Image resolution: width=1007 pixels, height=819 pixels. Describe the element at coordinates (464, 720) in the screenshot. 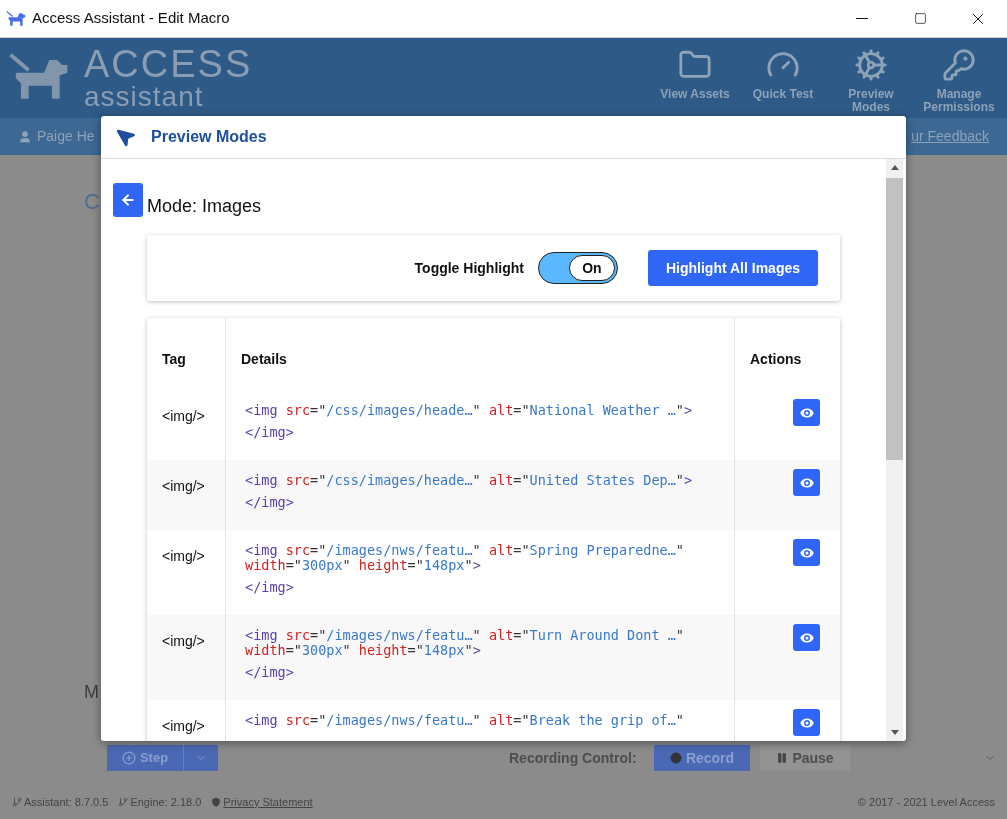

I see `code-line: <img src="/images/nws/featu…" alt="Break the grip of…"` at that location.